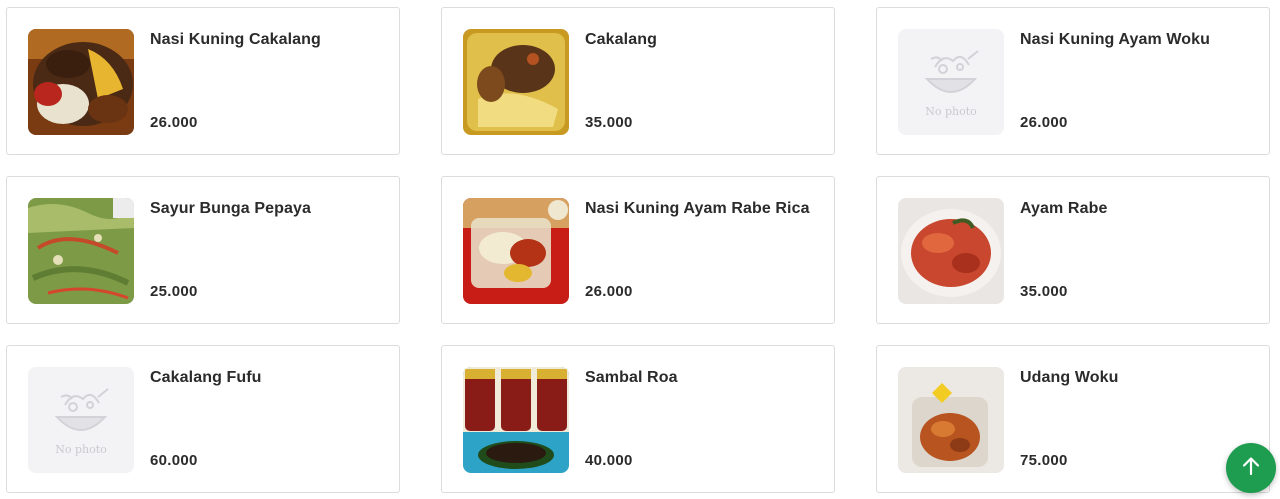  Describe the element at coordinates (1073, 250) in the screenshot. I see `product-card: Ayam Rabe 35.000` at that location.